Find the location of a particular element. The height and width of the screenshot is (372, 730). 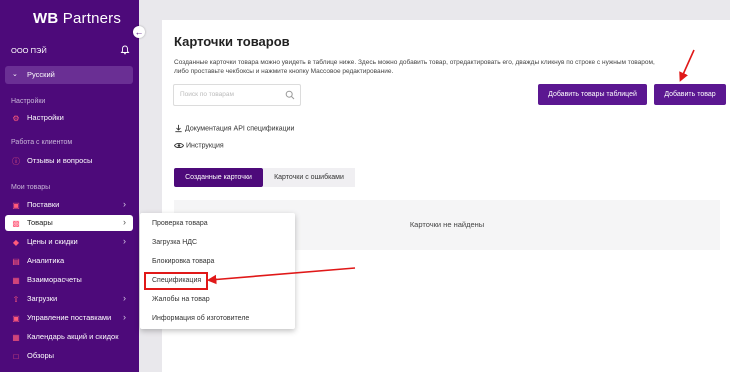

chart-icon: ▤ is located at coordinates (16, 261).